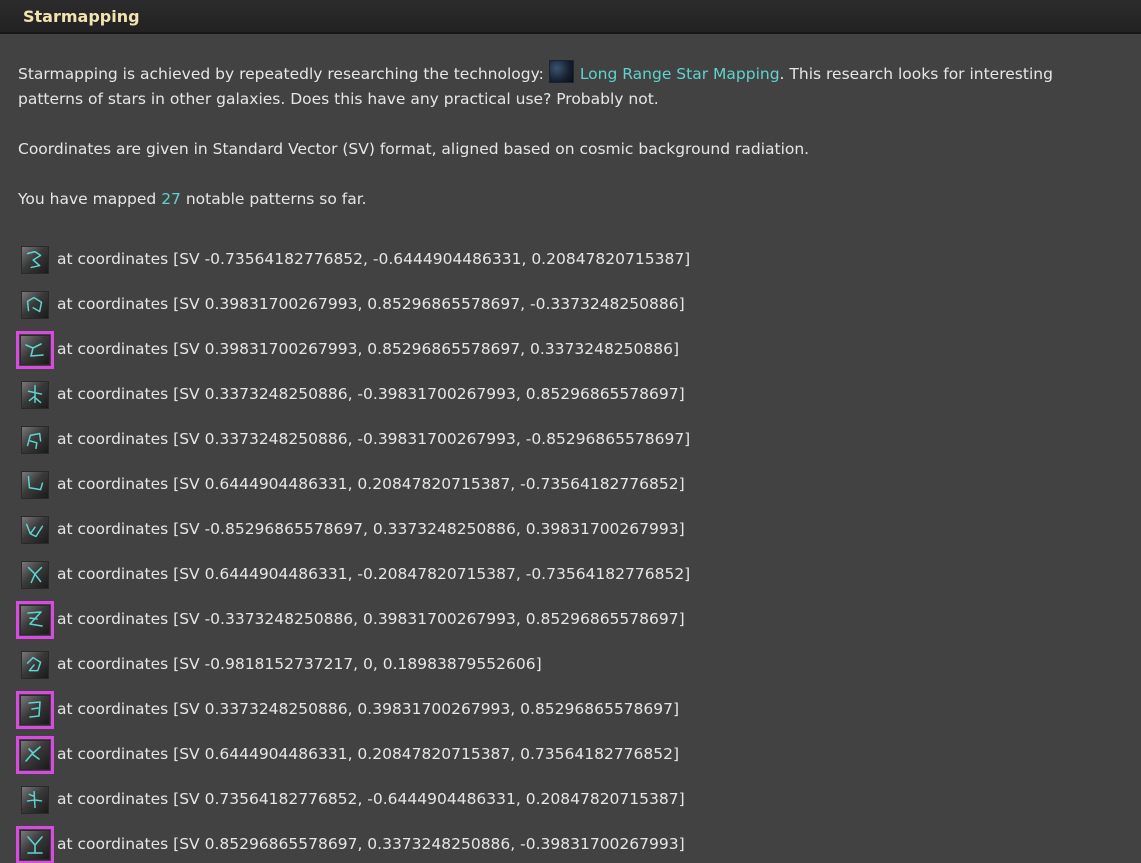  Describe the element at coordinates (90, 199) in the screenshot. I see `mapped-prefix: You have mapped` at that location.